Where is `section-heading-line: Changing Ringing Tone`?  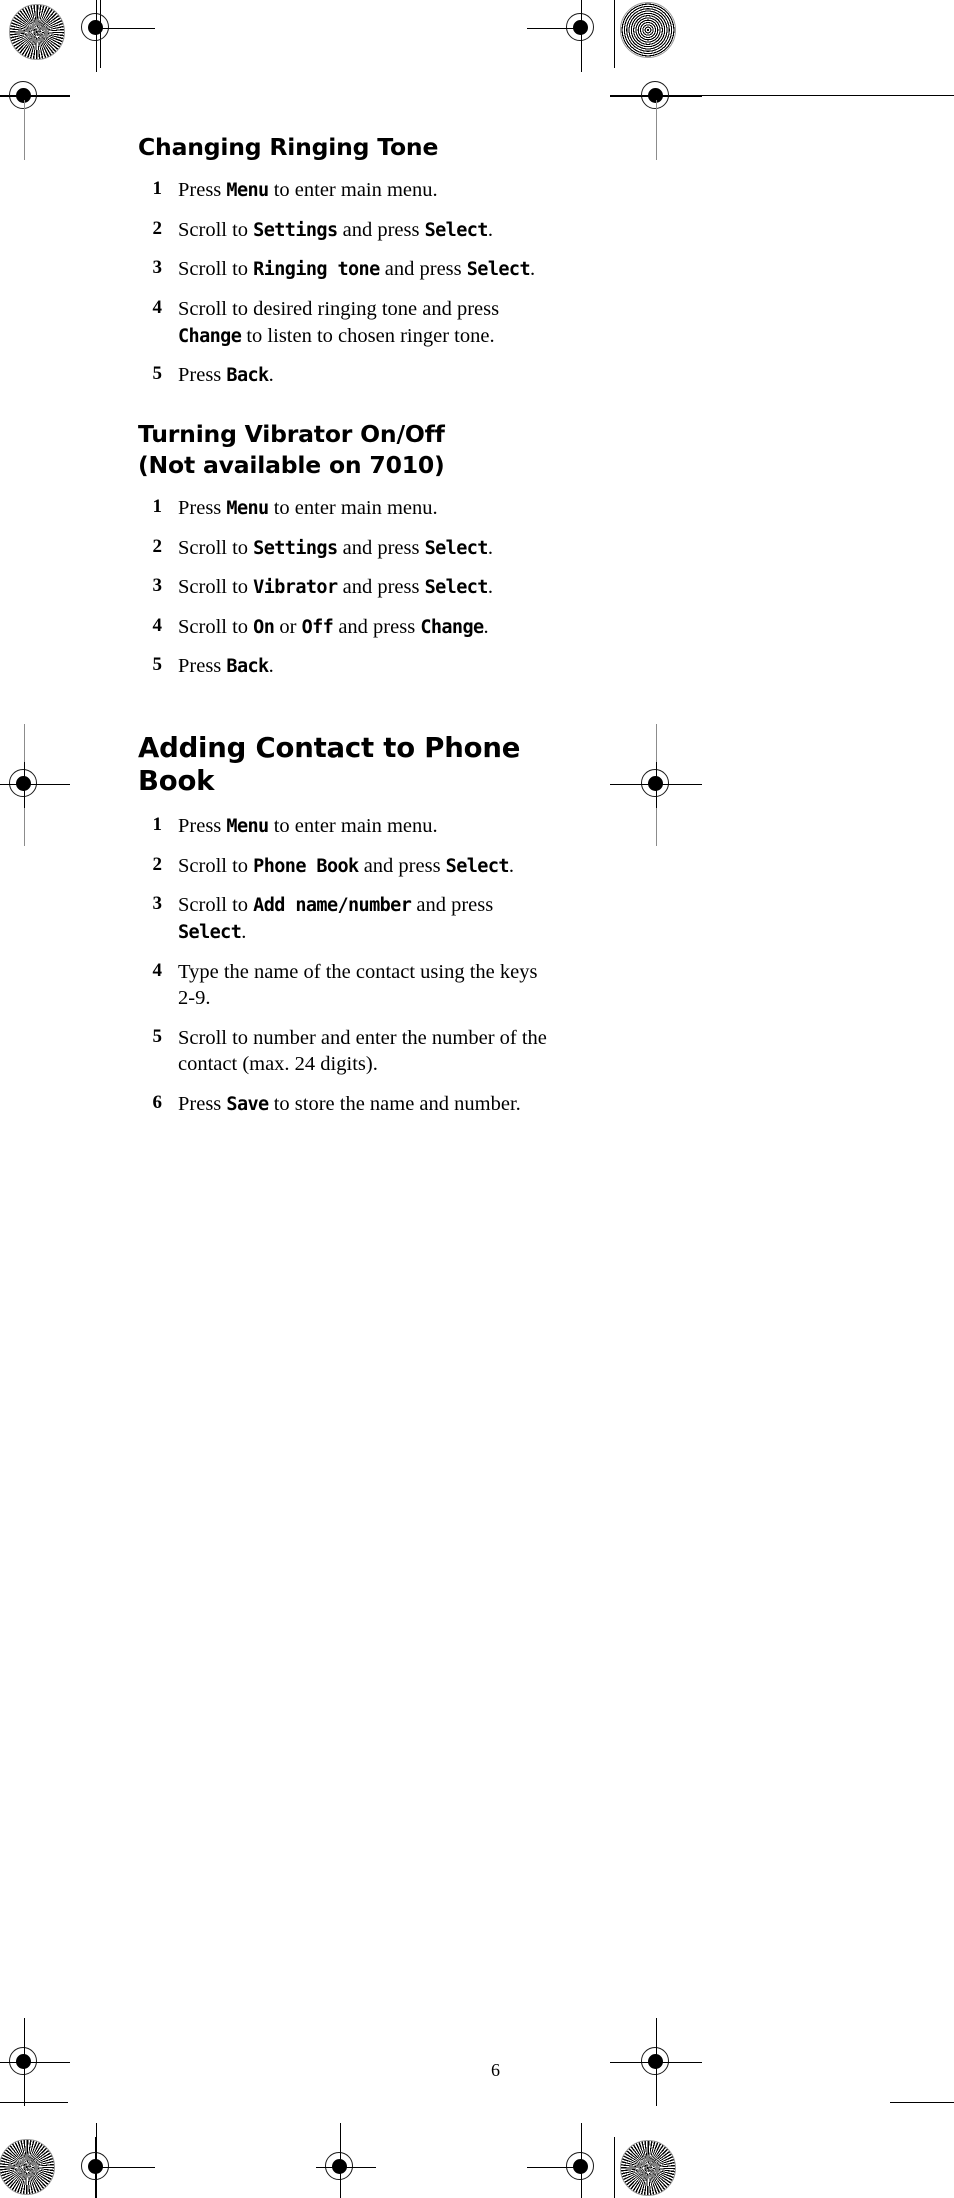
section-heading-line: Changing Ringing Tone is located at coordinates (288, 147).